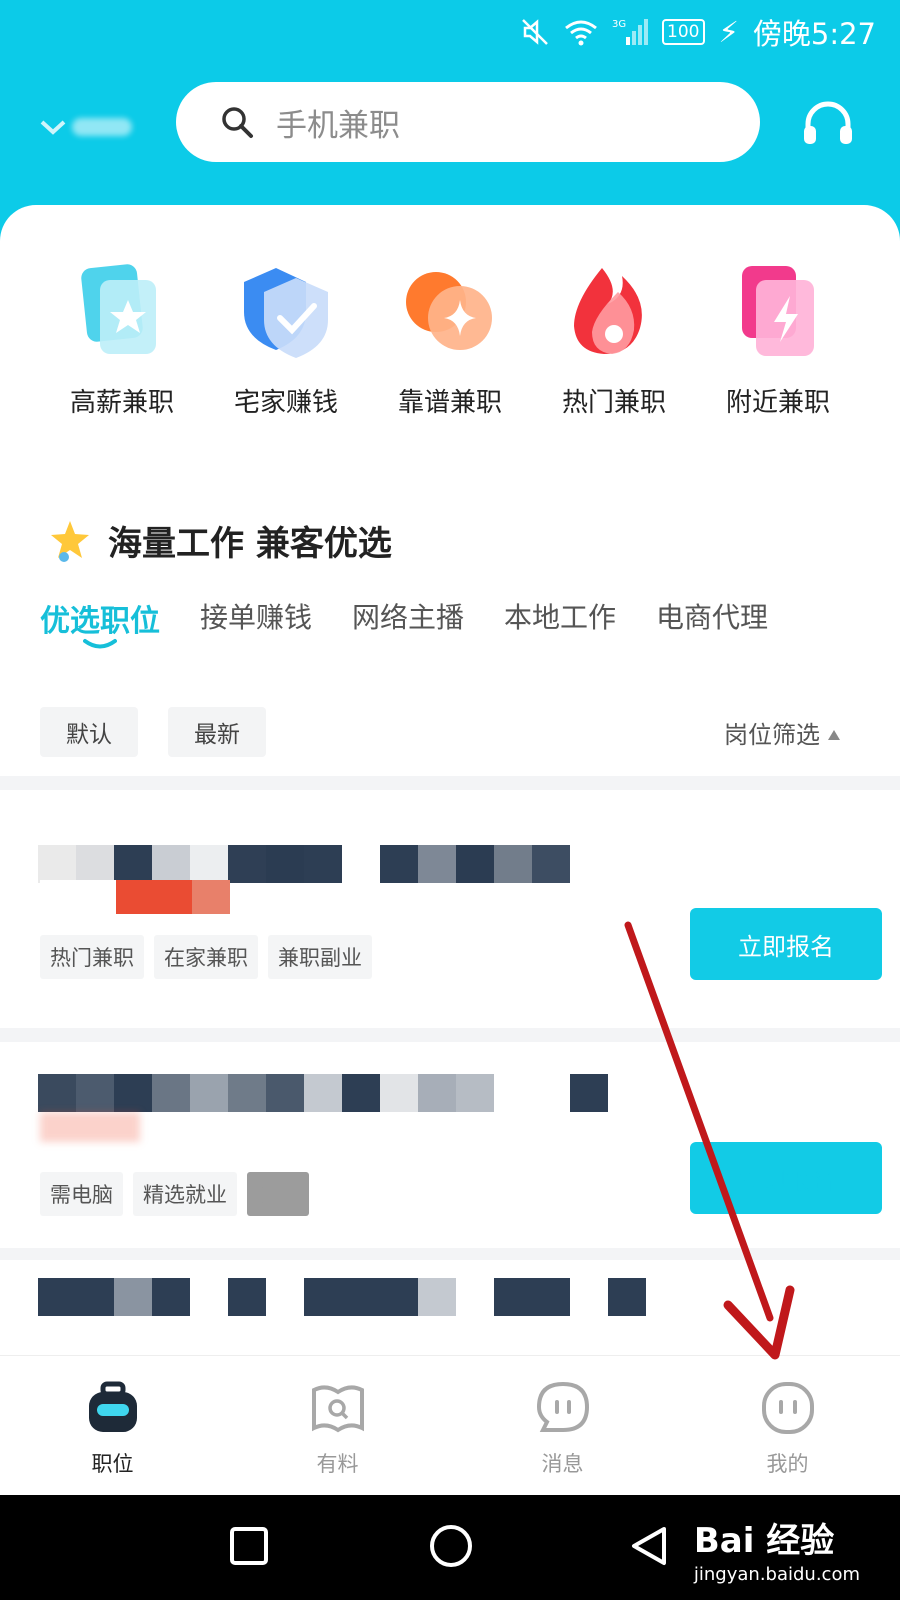 Image resolution: width=900 pixels, height=1600 pixels. I want to click on job-card: 需电脑 精选就业 日结 立即报名, so click(450, 1152).